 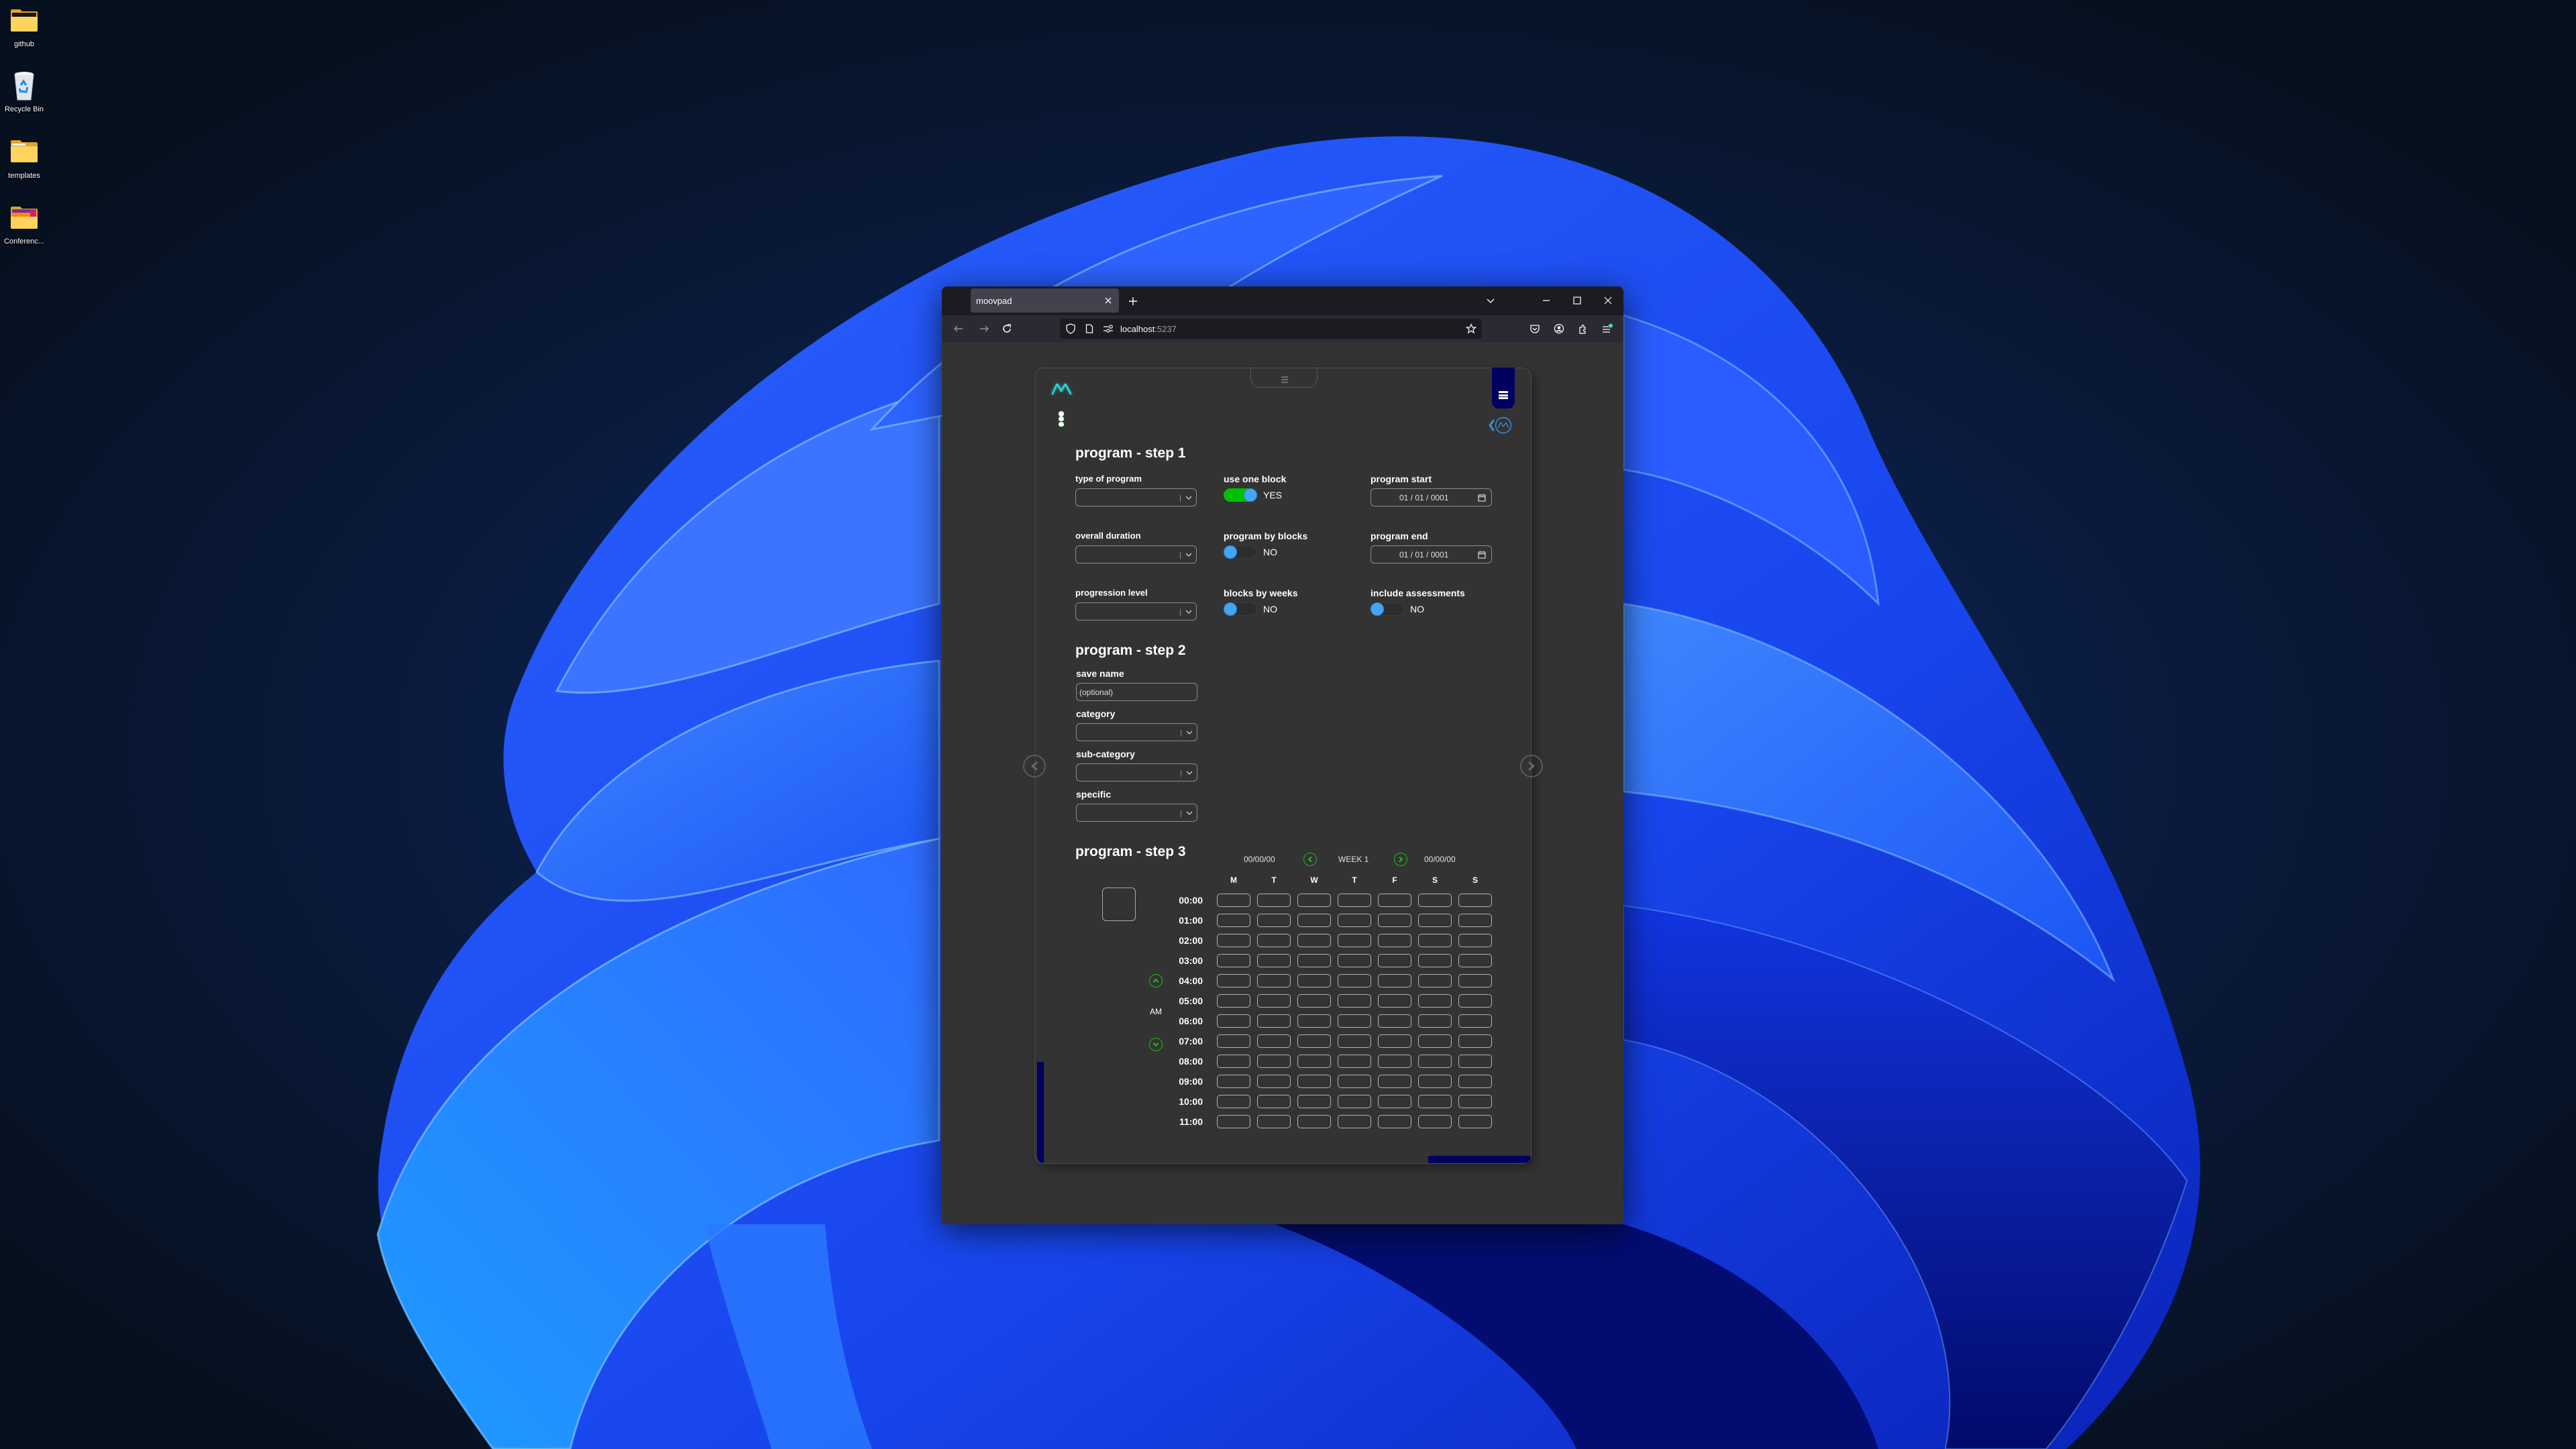 What do you see at coordinates (1577, 300) in the screenshot?
I see `maximize-icon` at bounding box center [1577, 300].